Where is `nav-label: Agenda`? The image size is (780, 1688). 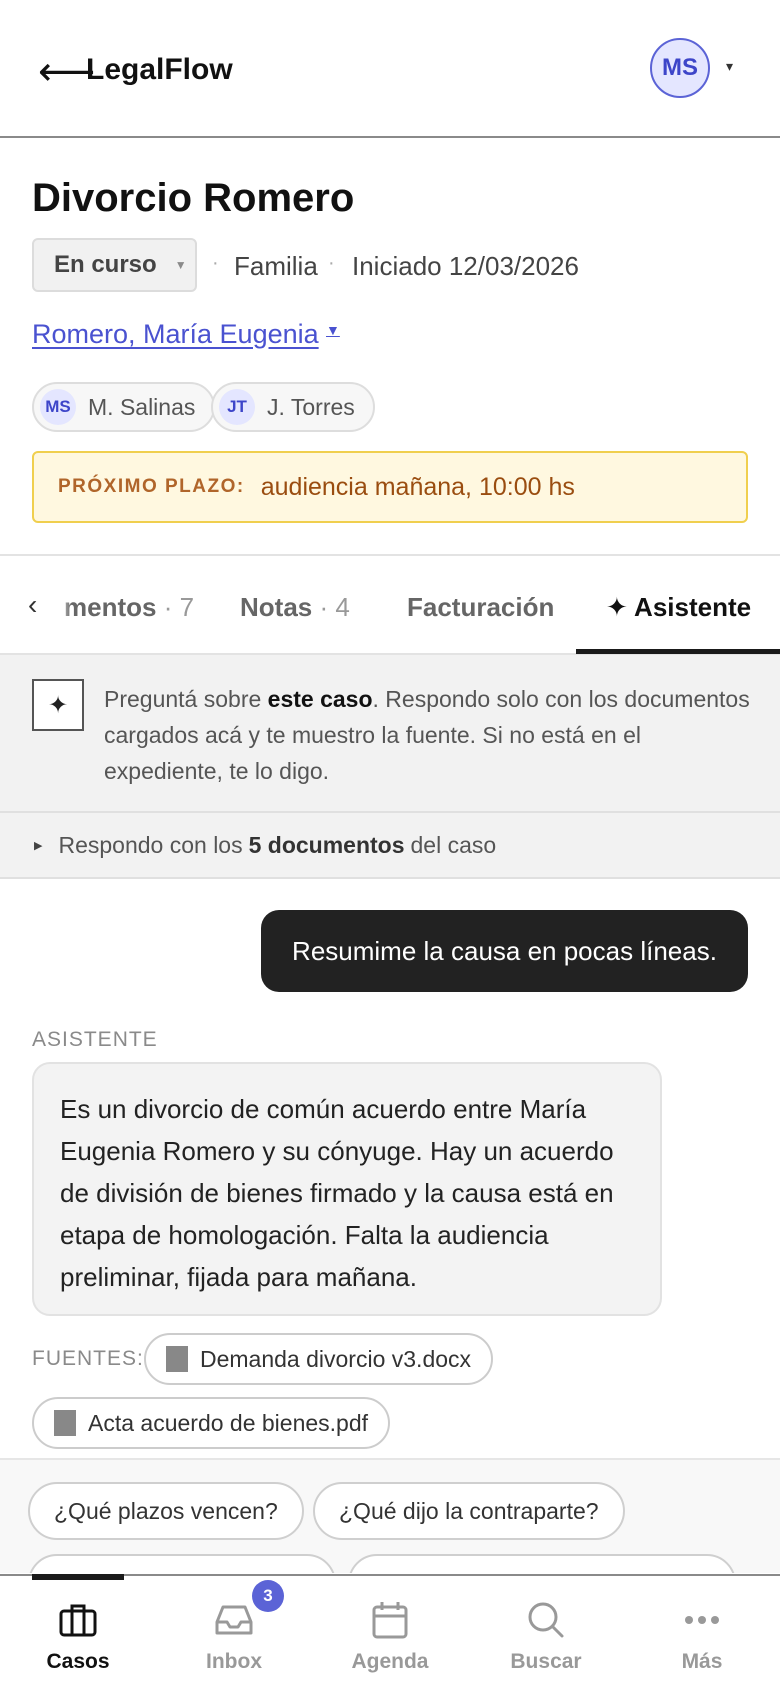
nav-label: Agenda is located at coordinates (390, 1661).